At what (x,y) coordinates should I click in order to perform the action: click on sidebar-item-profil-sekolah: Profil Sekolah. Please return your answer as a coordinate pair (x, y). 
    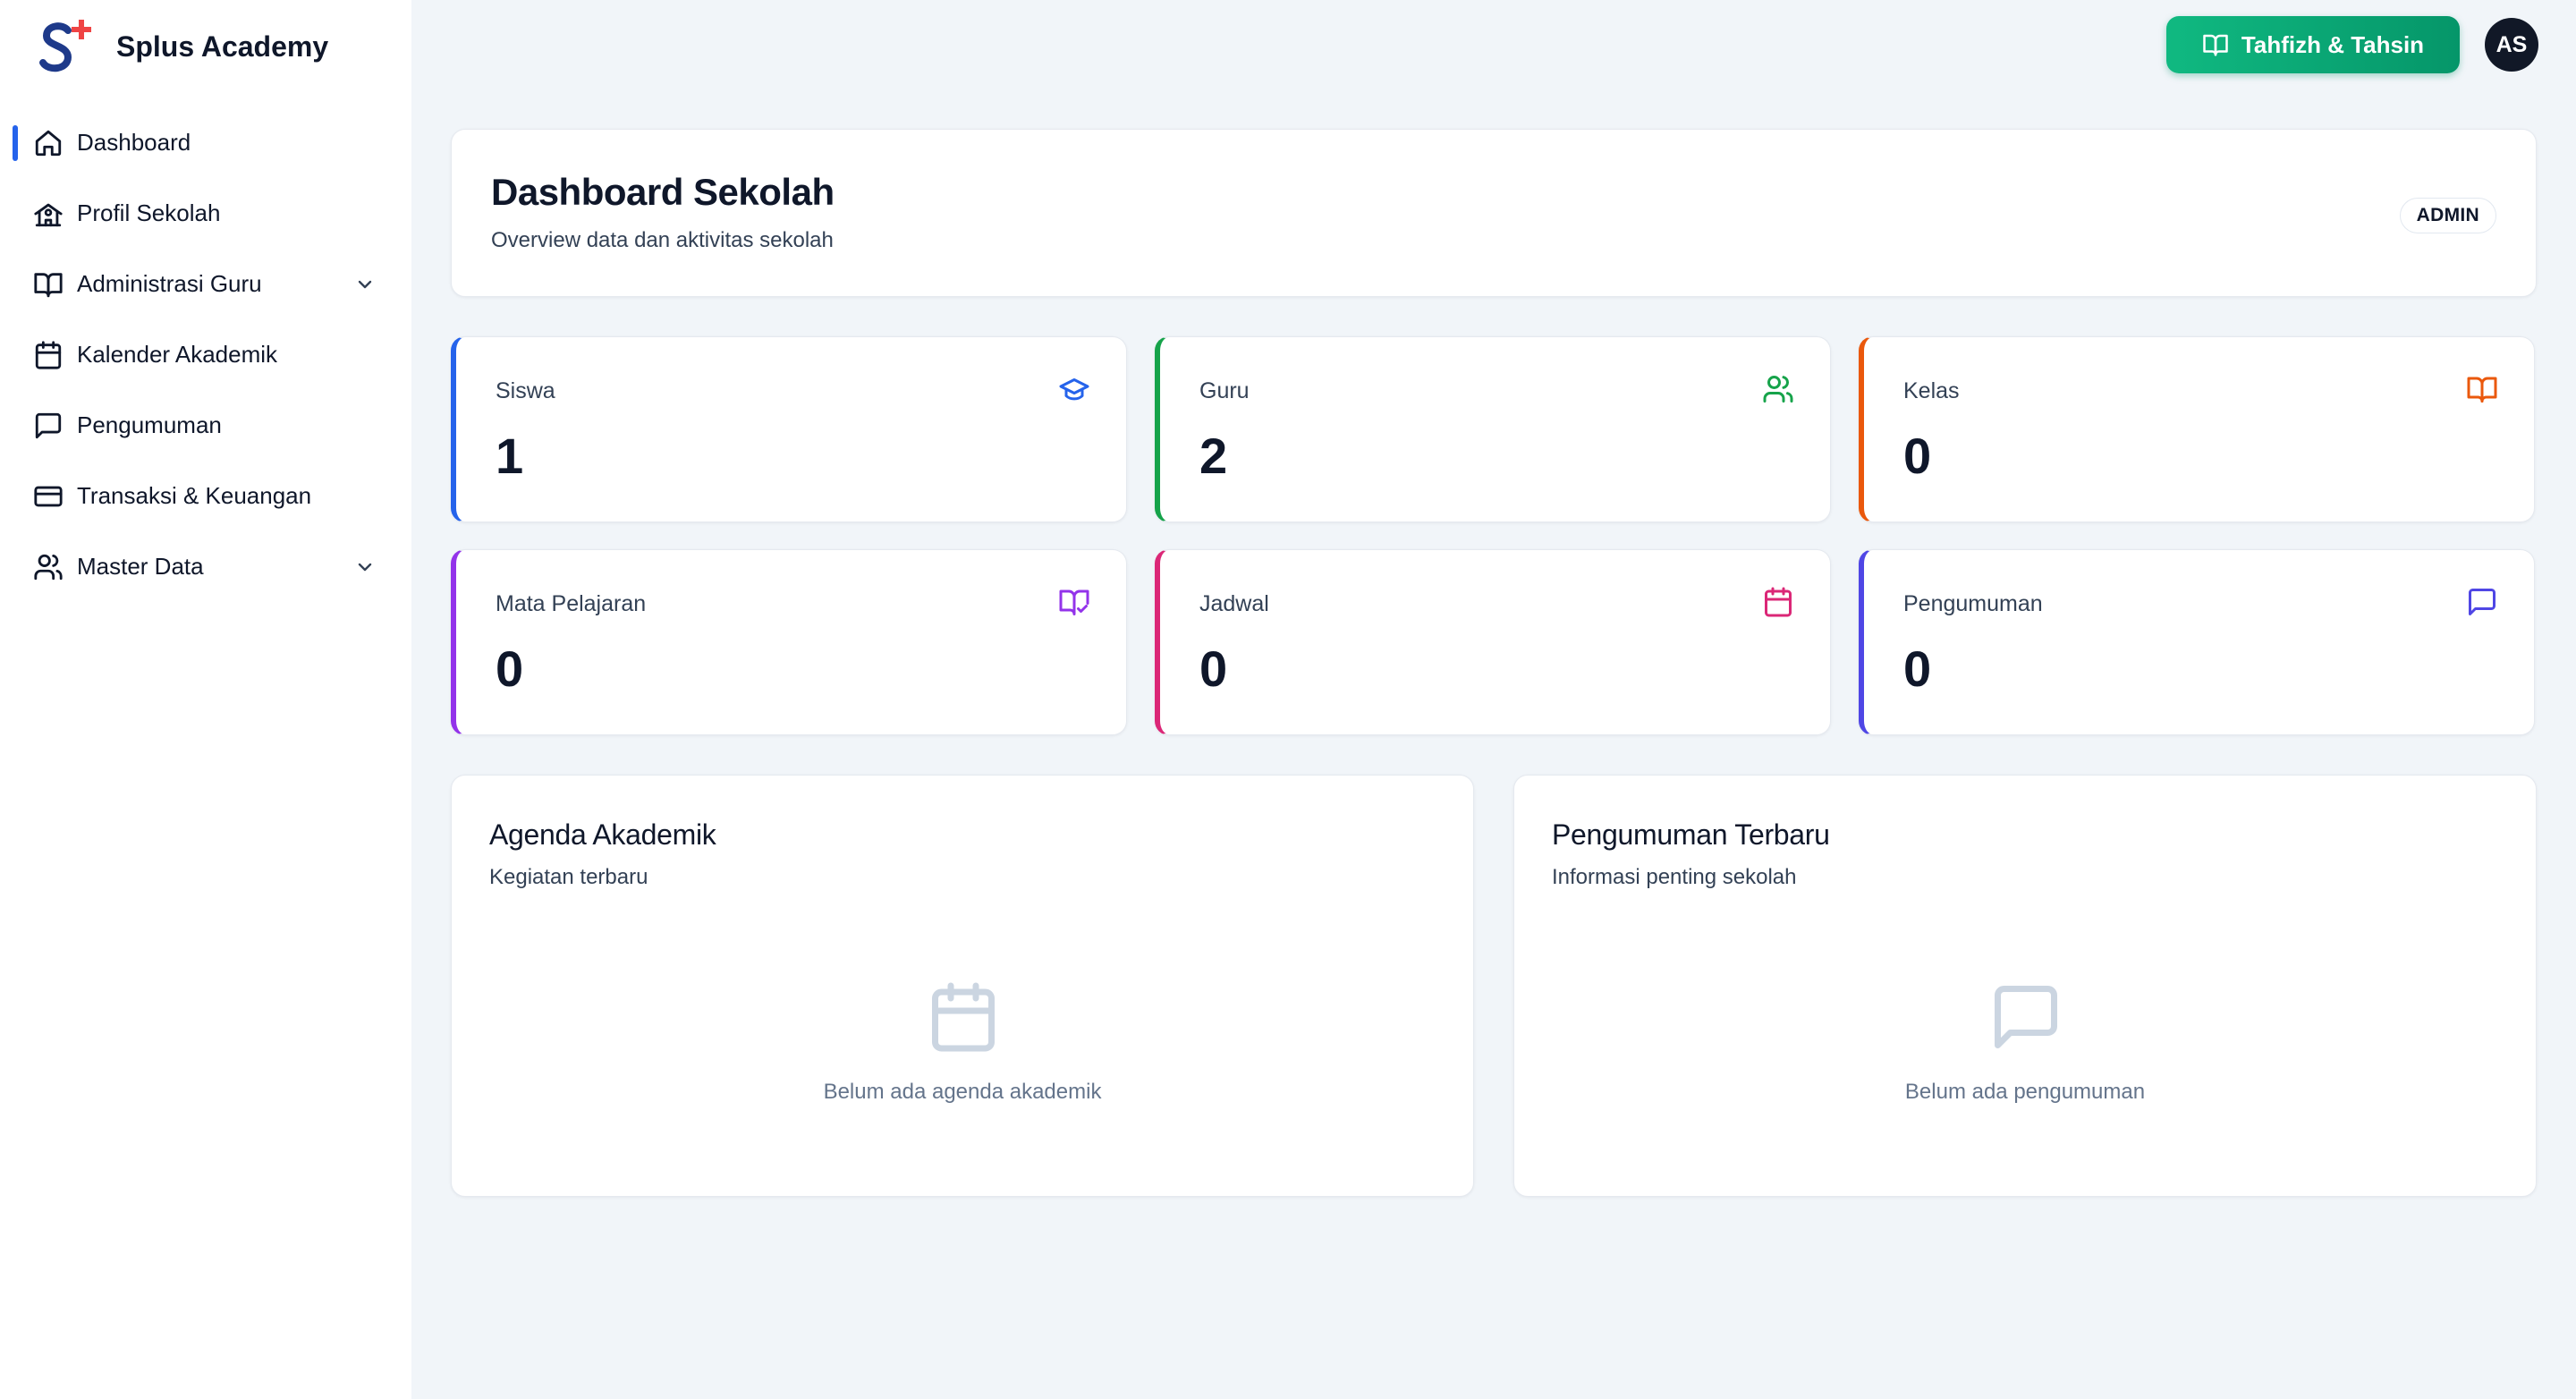
    Looking at the image, I should click on (205, 213).